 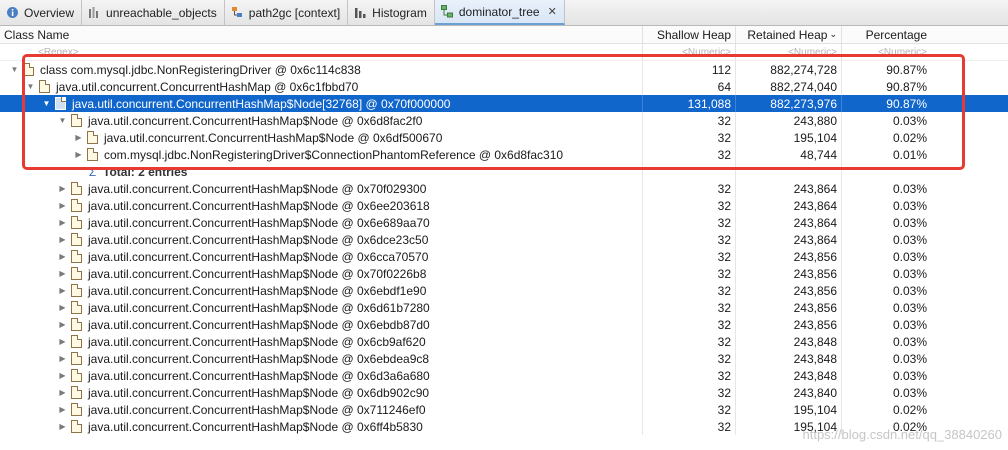 What do you see at coordinates (41, 12) in the screenshot?
I see `tab-overview: Overview` at bounding box center [41, 12].